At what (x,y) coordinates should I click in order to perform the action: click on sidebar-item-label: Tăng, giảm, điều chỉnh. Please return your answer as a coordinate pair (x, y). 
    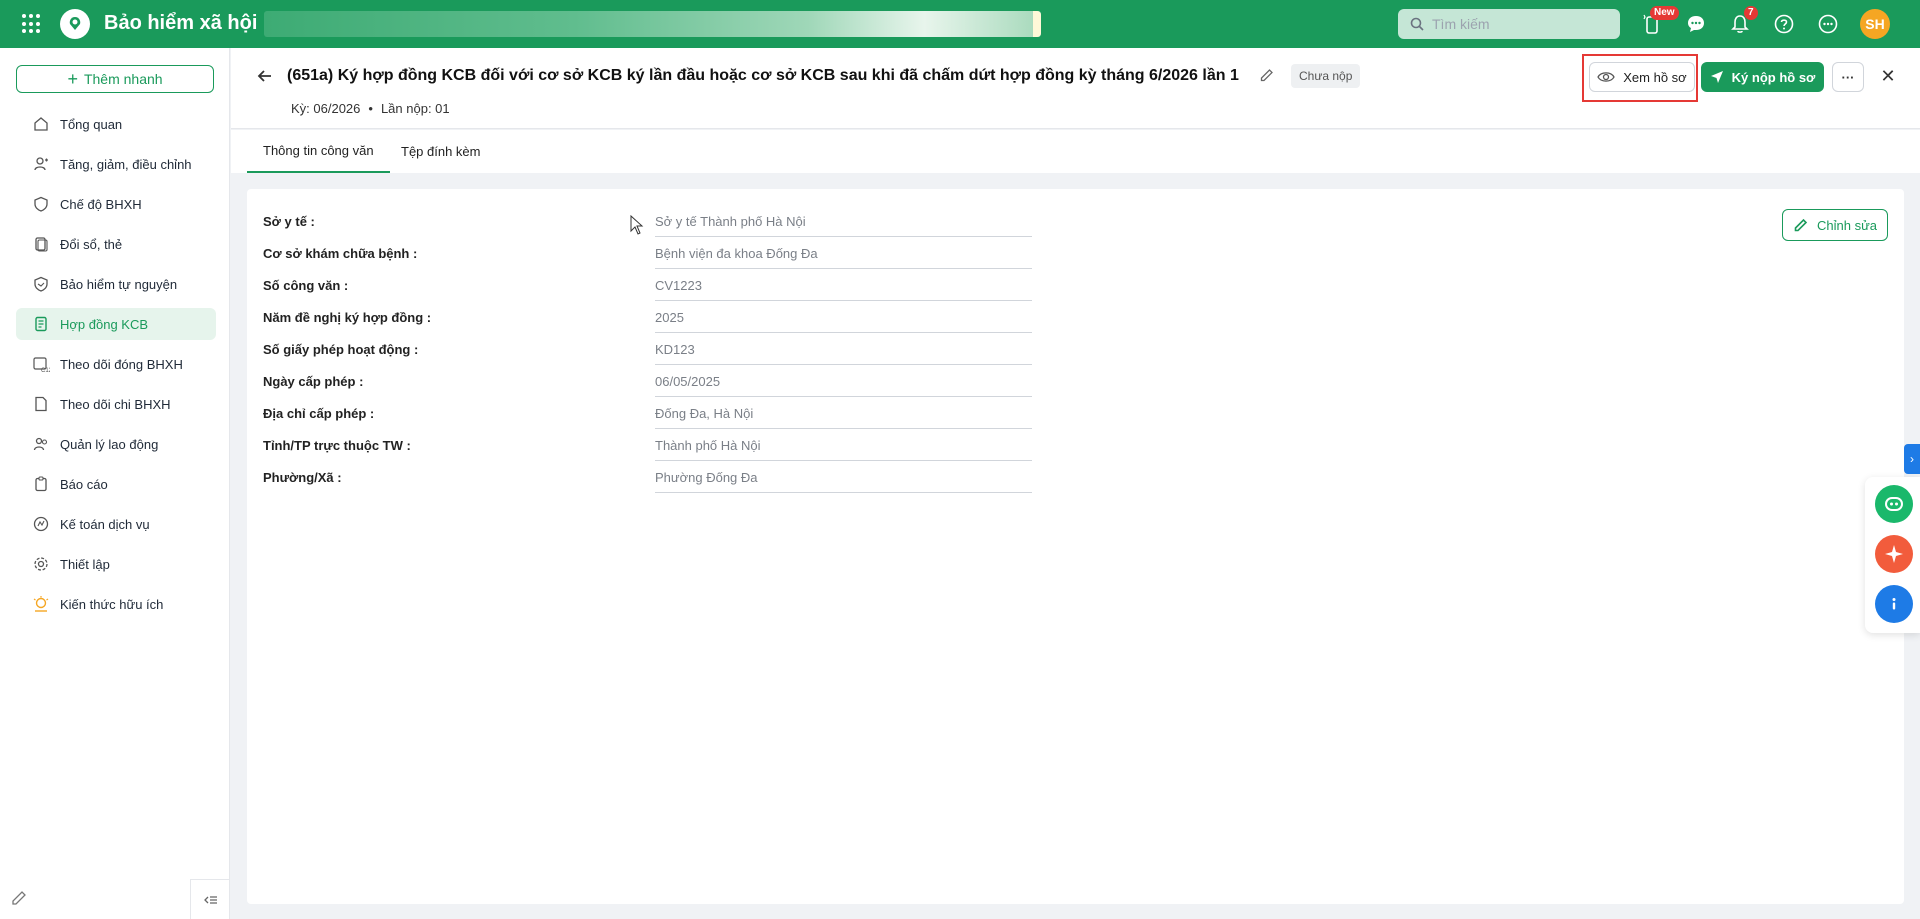
    Looking at the image, I should click on (126, 164).